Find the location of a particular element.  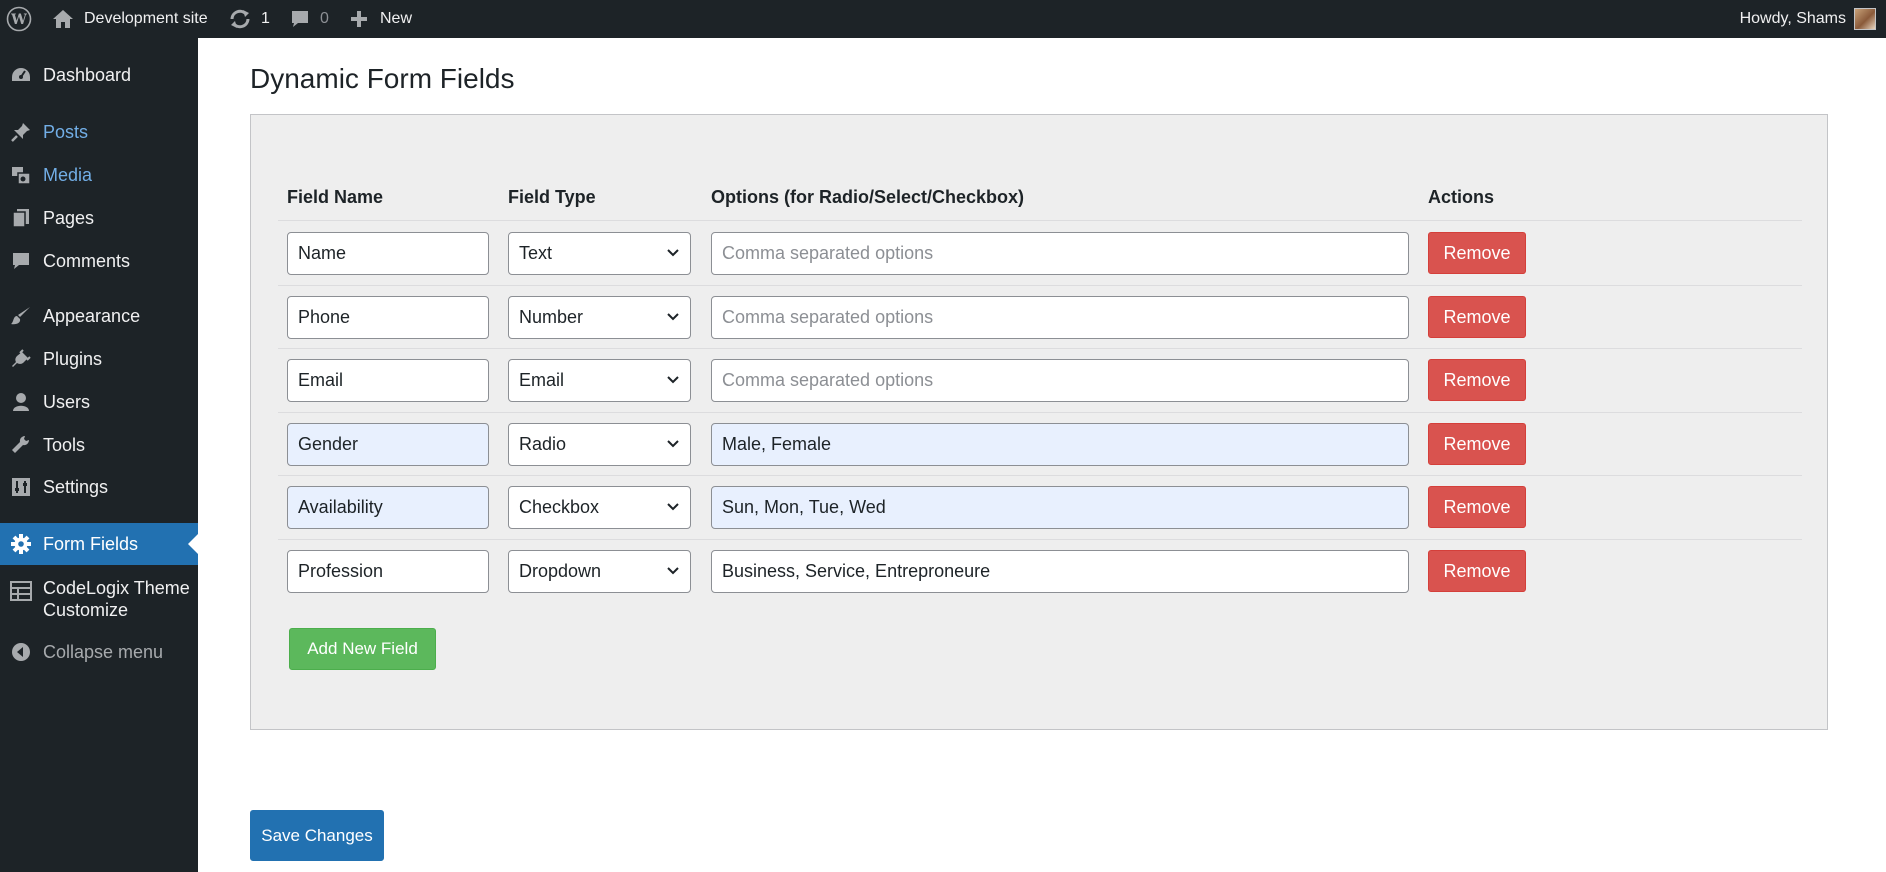

sidebar-item-label: CodeLogix Theme Customize is located at coordinates (116, 599).